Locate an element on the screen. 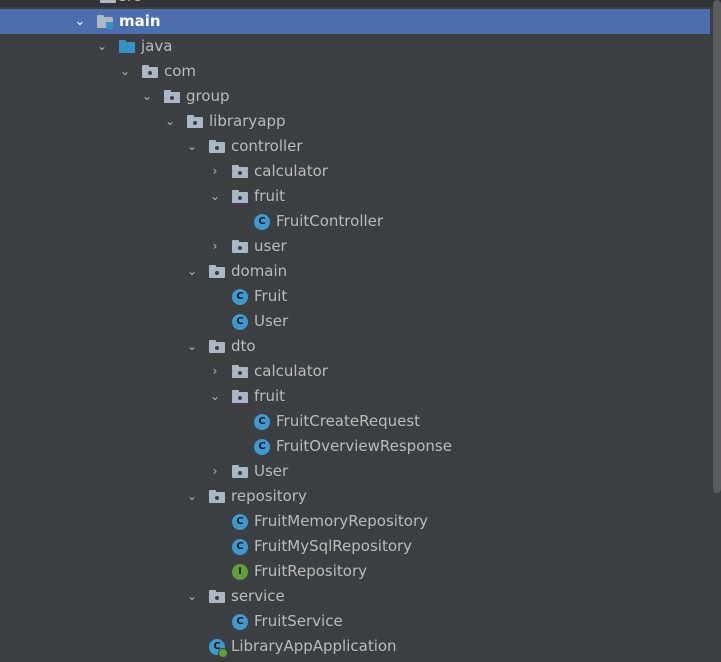  tree-node-label: LibraryAppApplication is located at coordinates (314, 646).